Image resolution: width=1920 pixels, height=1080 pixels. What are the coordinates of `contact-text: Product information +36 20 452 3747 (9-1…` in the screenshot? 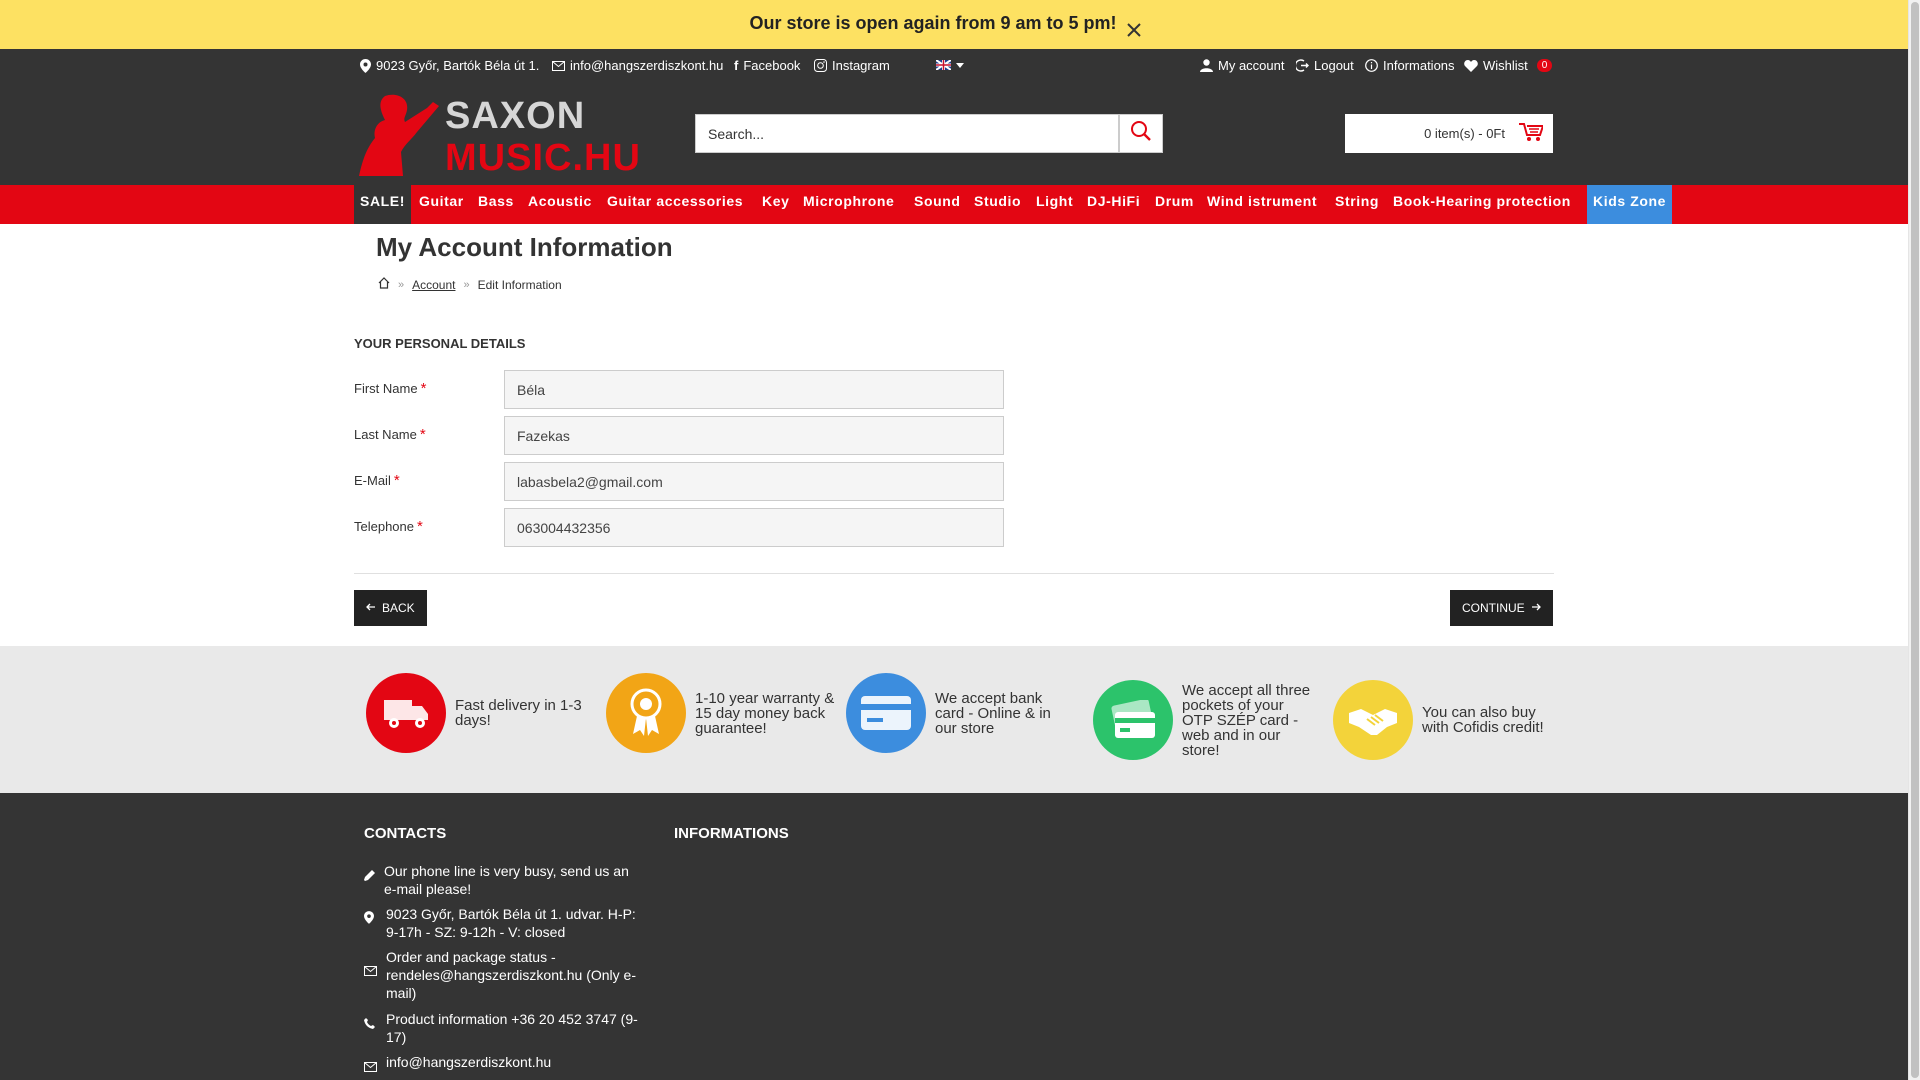 It's located at (512, 1028).